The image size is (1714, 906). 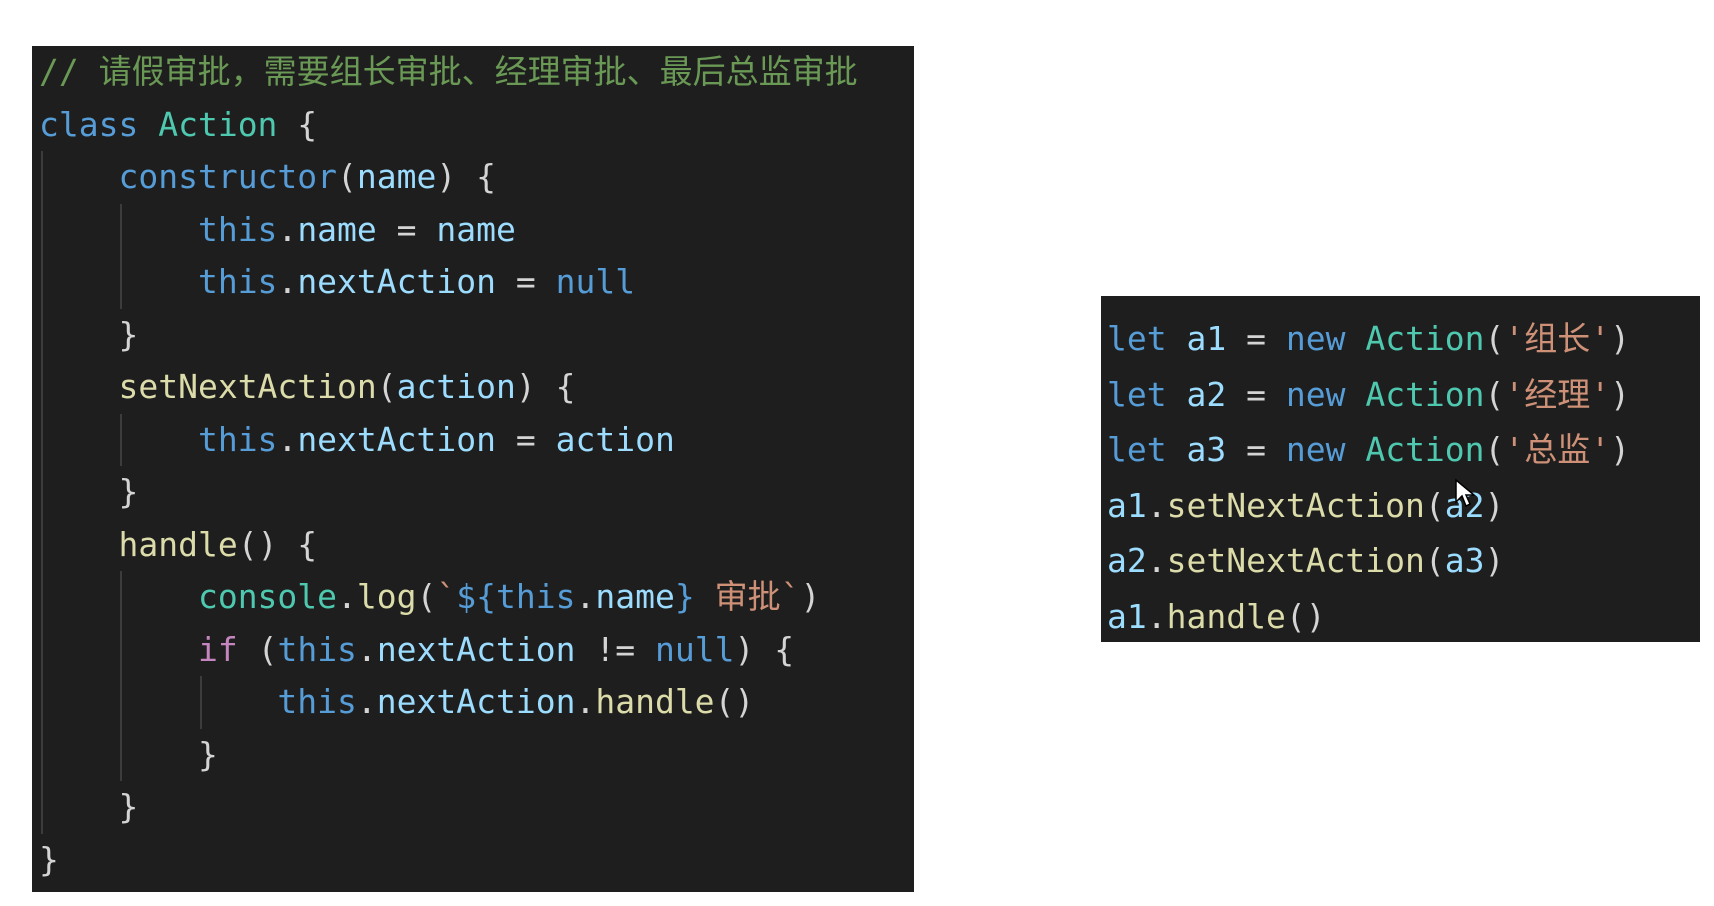 What do you see at coordinates (386, 596) in the screenshot?
I see `code-token: log` at bounding box center [386, 596].